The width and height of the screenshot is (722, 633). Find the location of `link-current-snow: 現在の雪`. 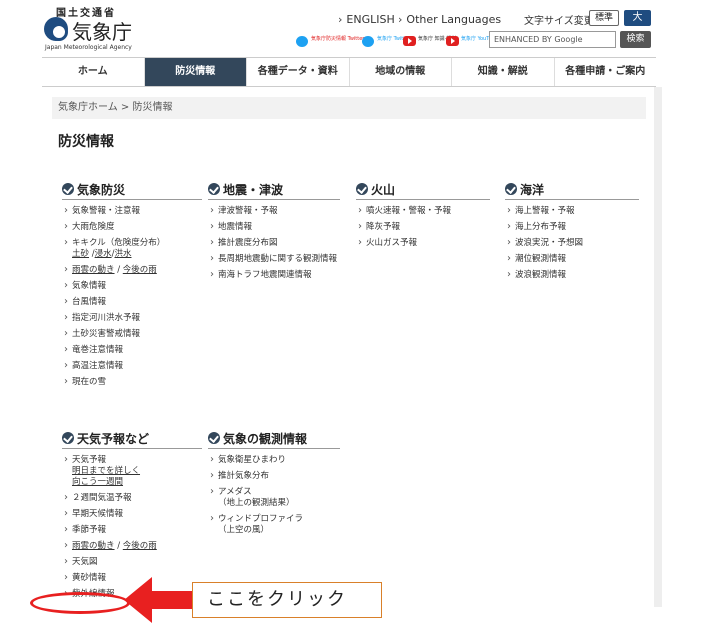

link-current-snow: 現在の雪 is located at coordinates (132, 383).